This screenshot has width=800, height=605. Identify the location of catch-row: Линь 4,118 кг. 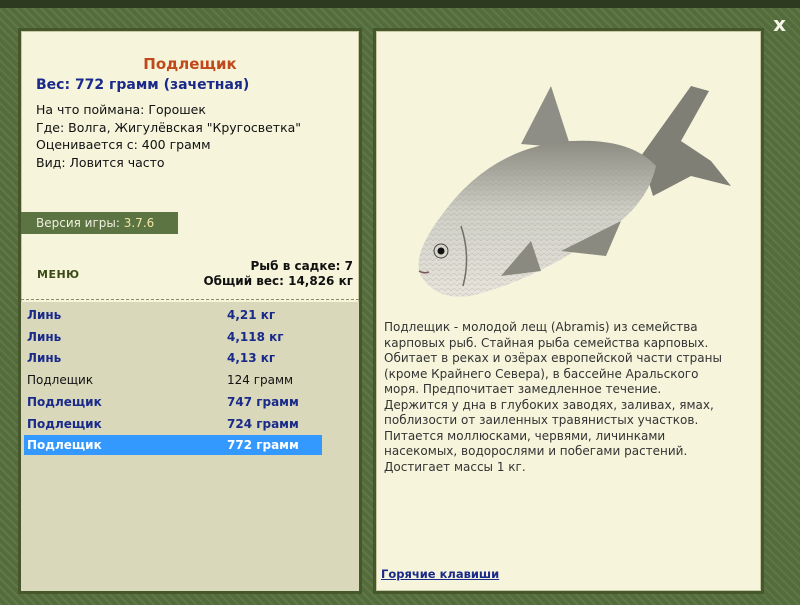
(173, 337).